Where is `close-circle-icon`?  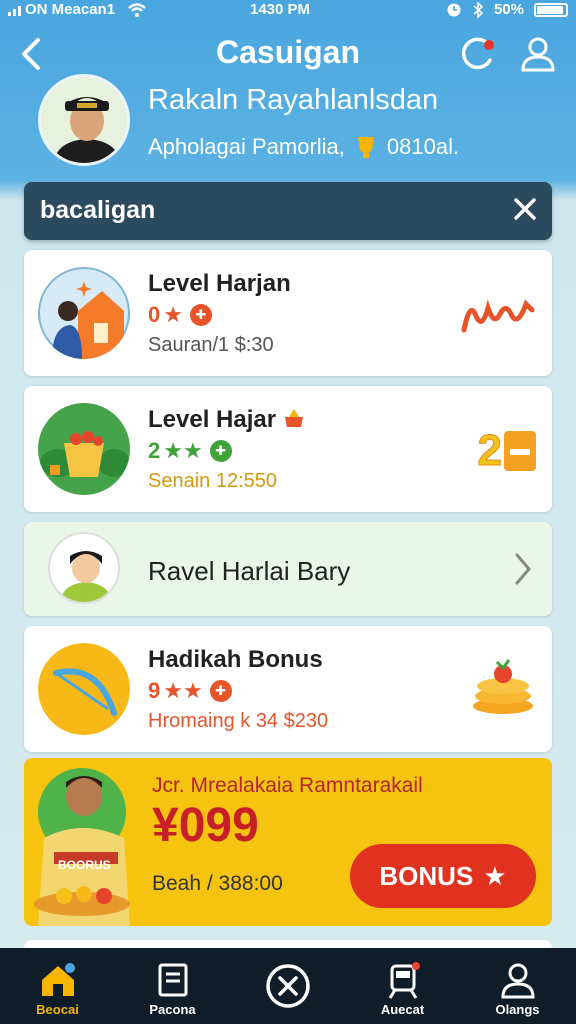 close-circle-icon is located at coordinates (287, 986).